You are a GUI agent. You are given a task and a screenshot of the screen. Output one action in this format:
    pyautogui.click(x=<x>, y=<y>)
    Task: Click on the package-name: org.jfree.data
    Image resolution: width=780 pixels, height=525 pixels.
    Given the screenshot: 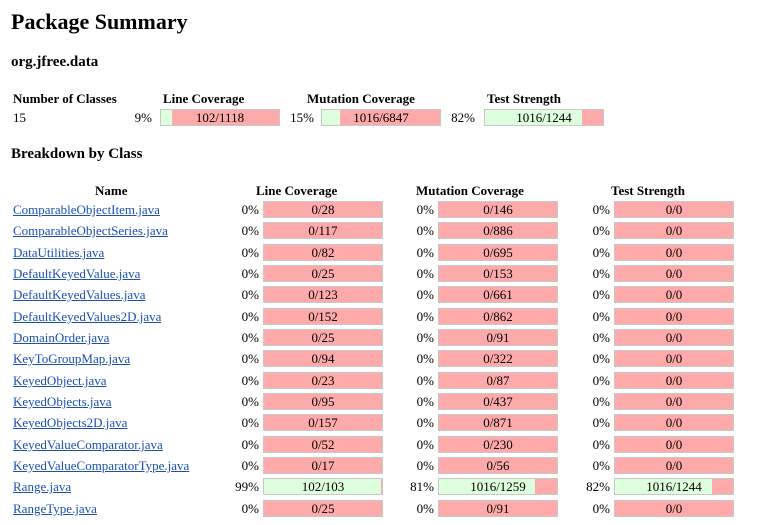 What is the action you would take?
    pyautogui.click(x=55, y=62)
    